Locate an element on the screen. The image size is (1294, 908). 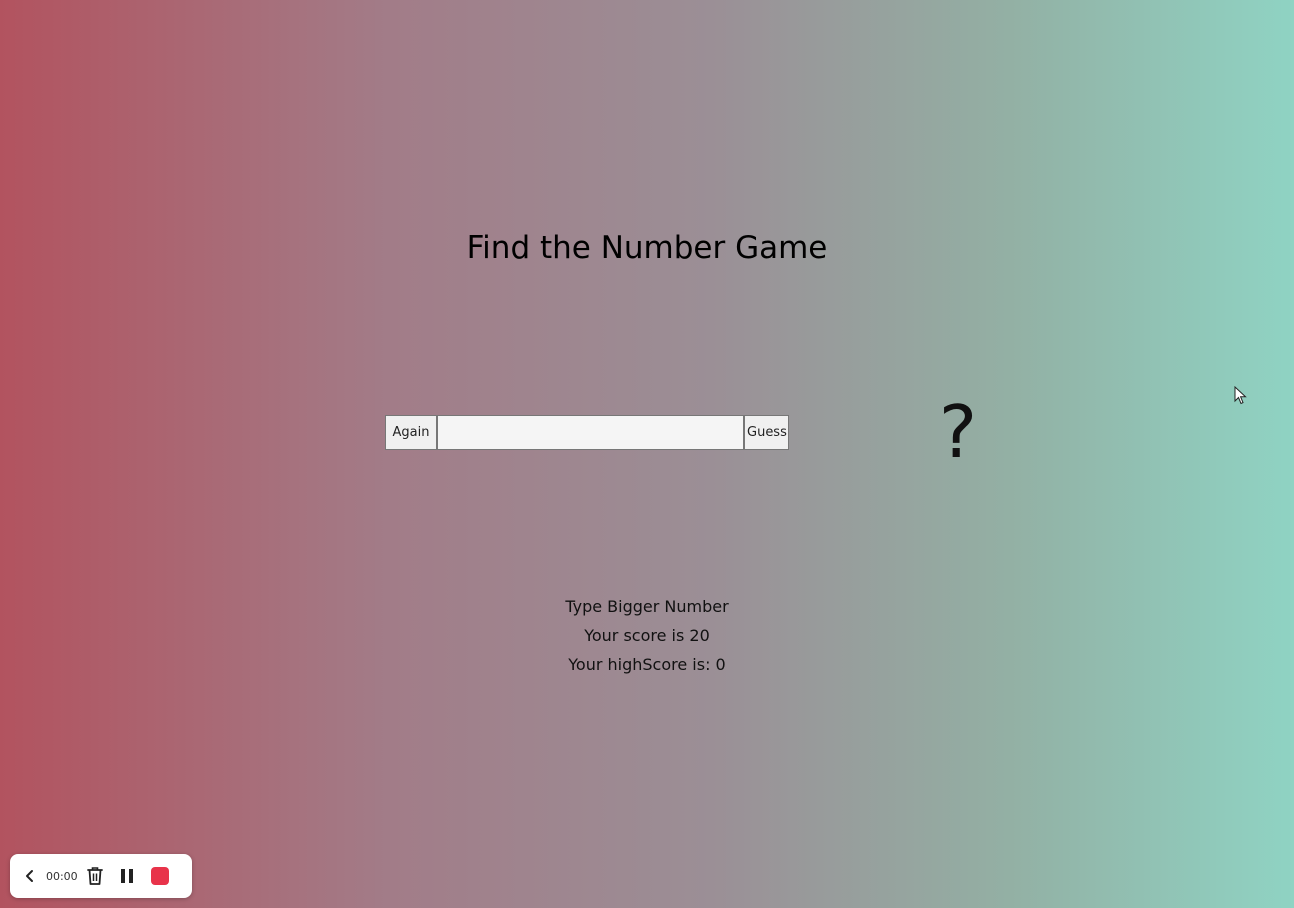
game-controls: Again Guess is located at coordinates (587, 432).